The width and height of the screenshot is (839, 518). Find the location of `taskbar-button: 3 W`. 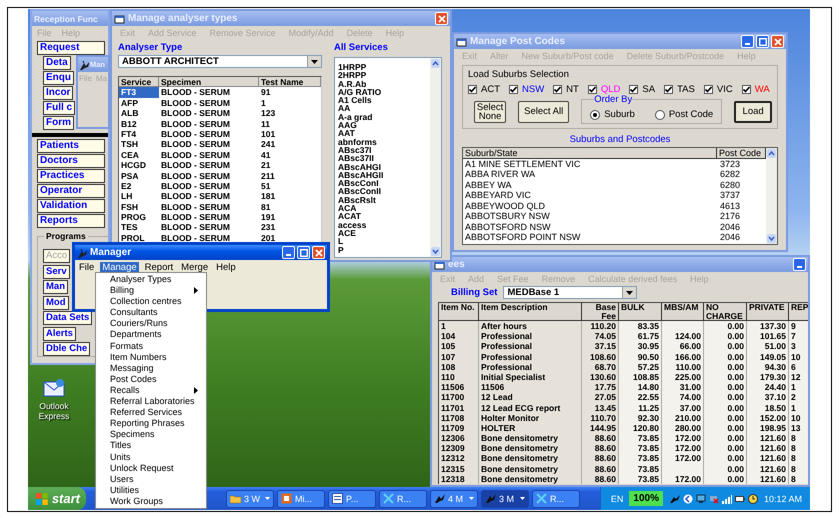

taskbar-button: 3 W is located at coordinates (250, 499).